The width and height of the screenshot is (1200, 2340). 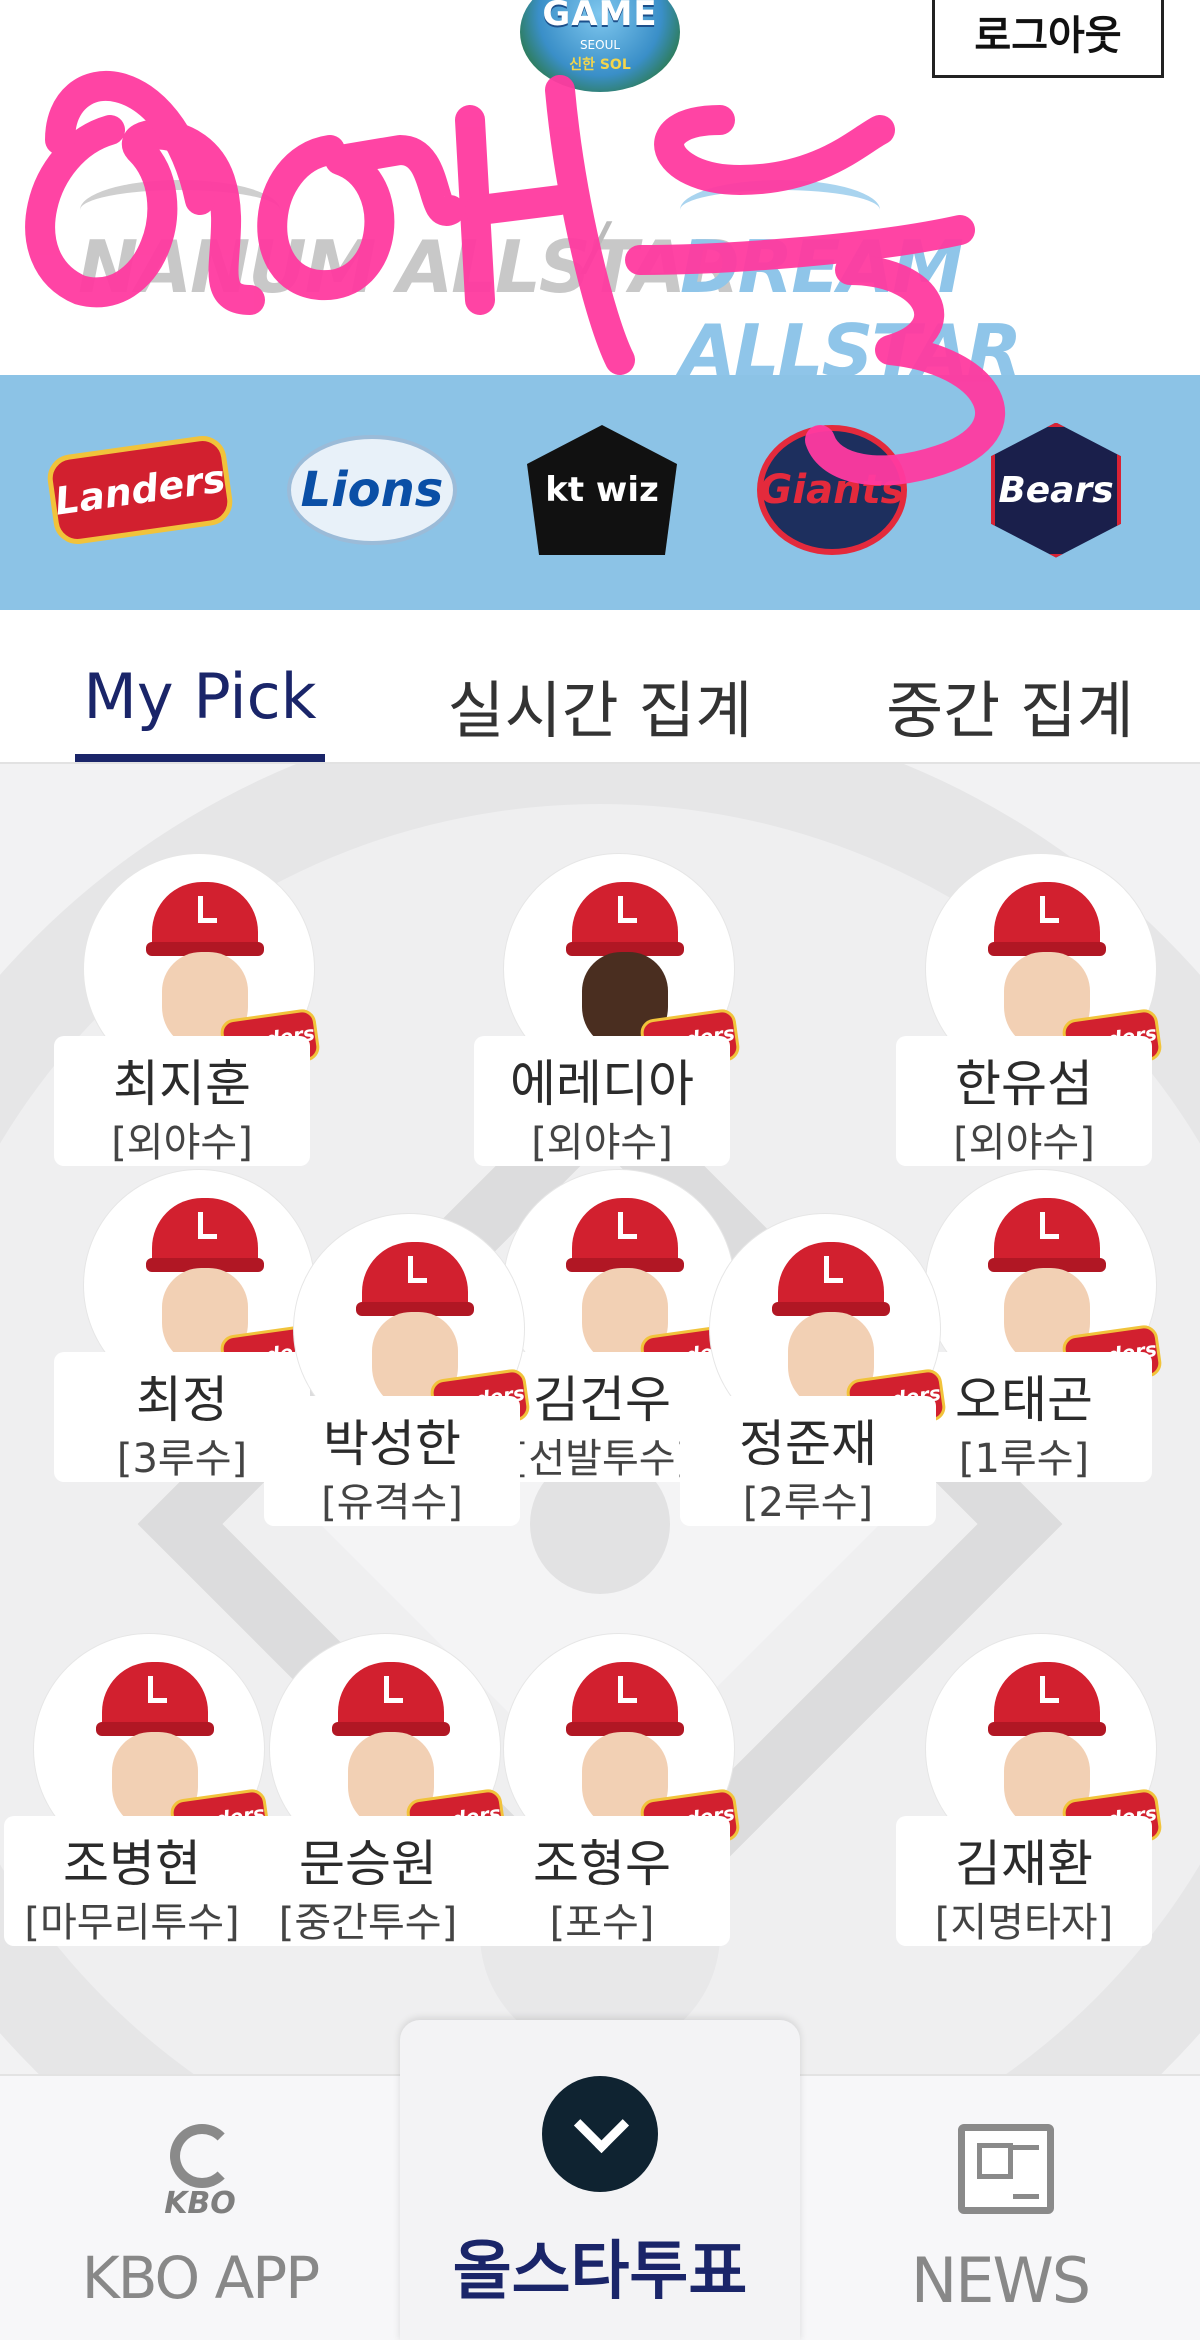 I want to click on player-card: Landers 조병현 [마무리투수], so click(x=138, y=1804).